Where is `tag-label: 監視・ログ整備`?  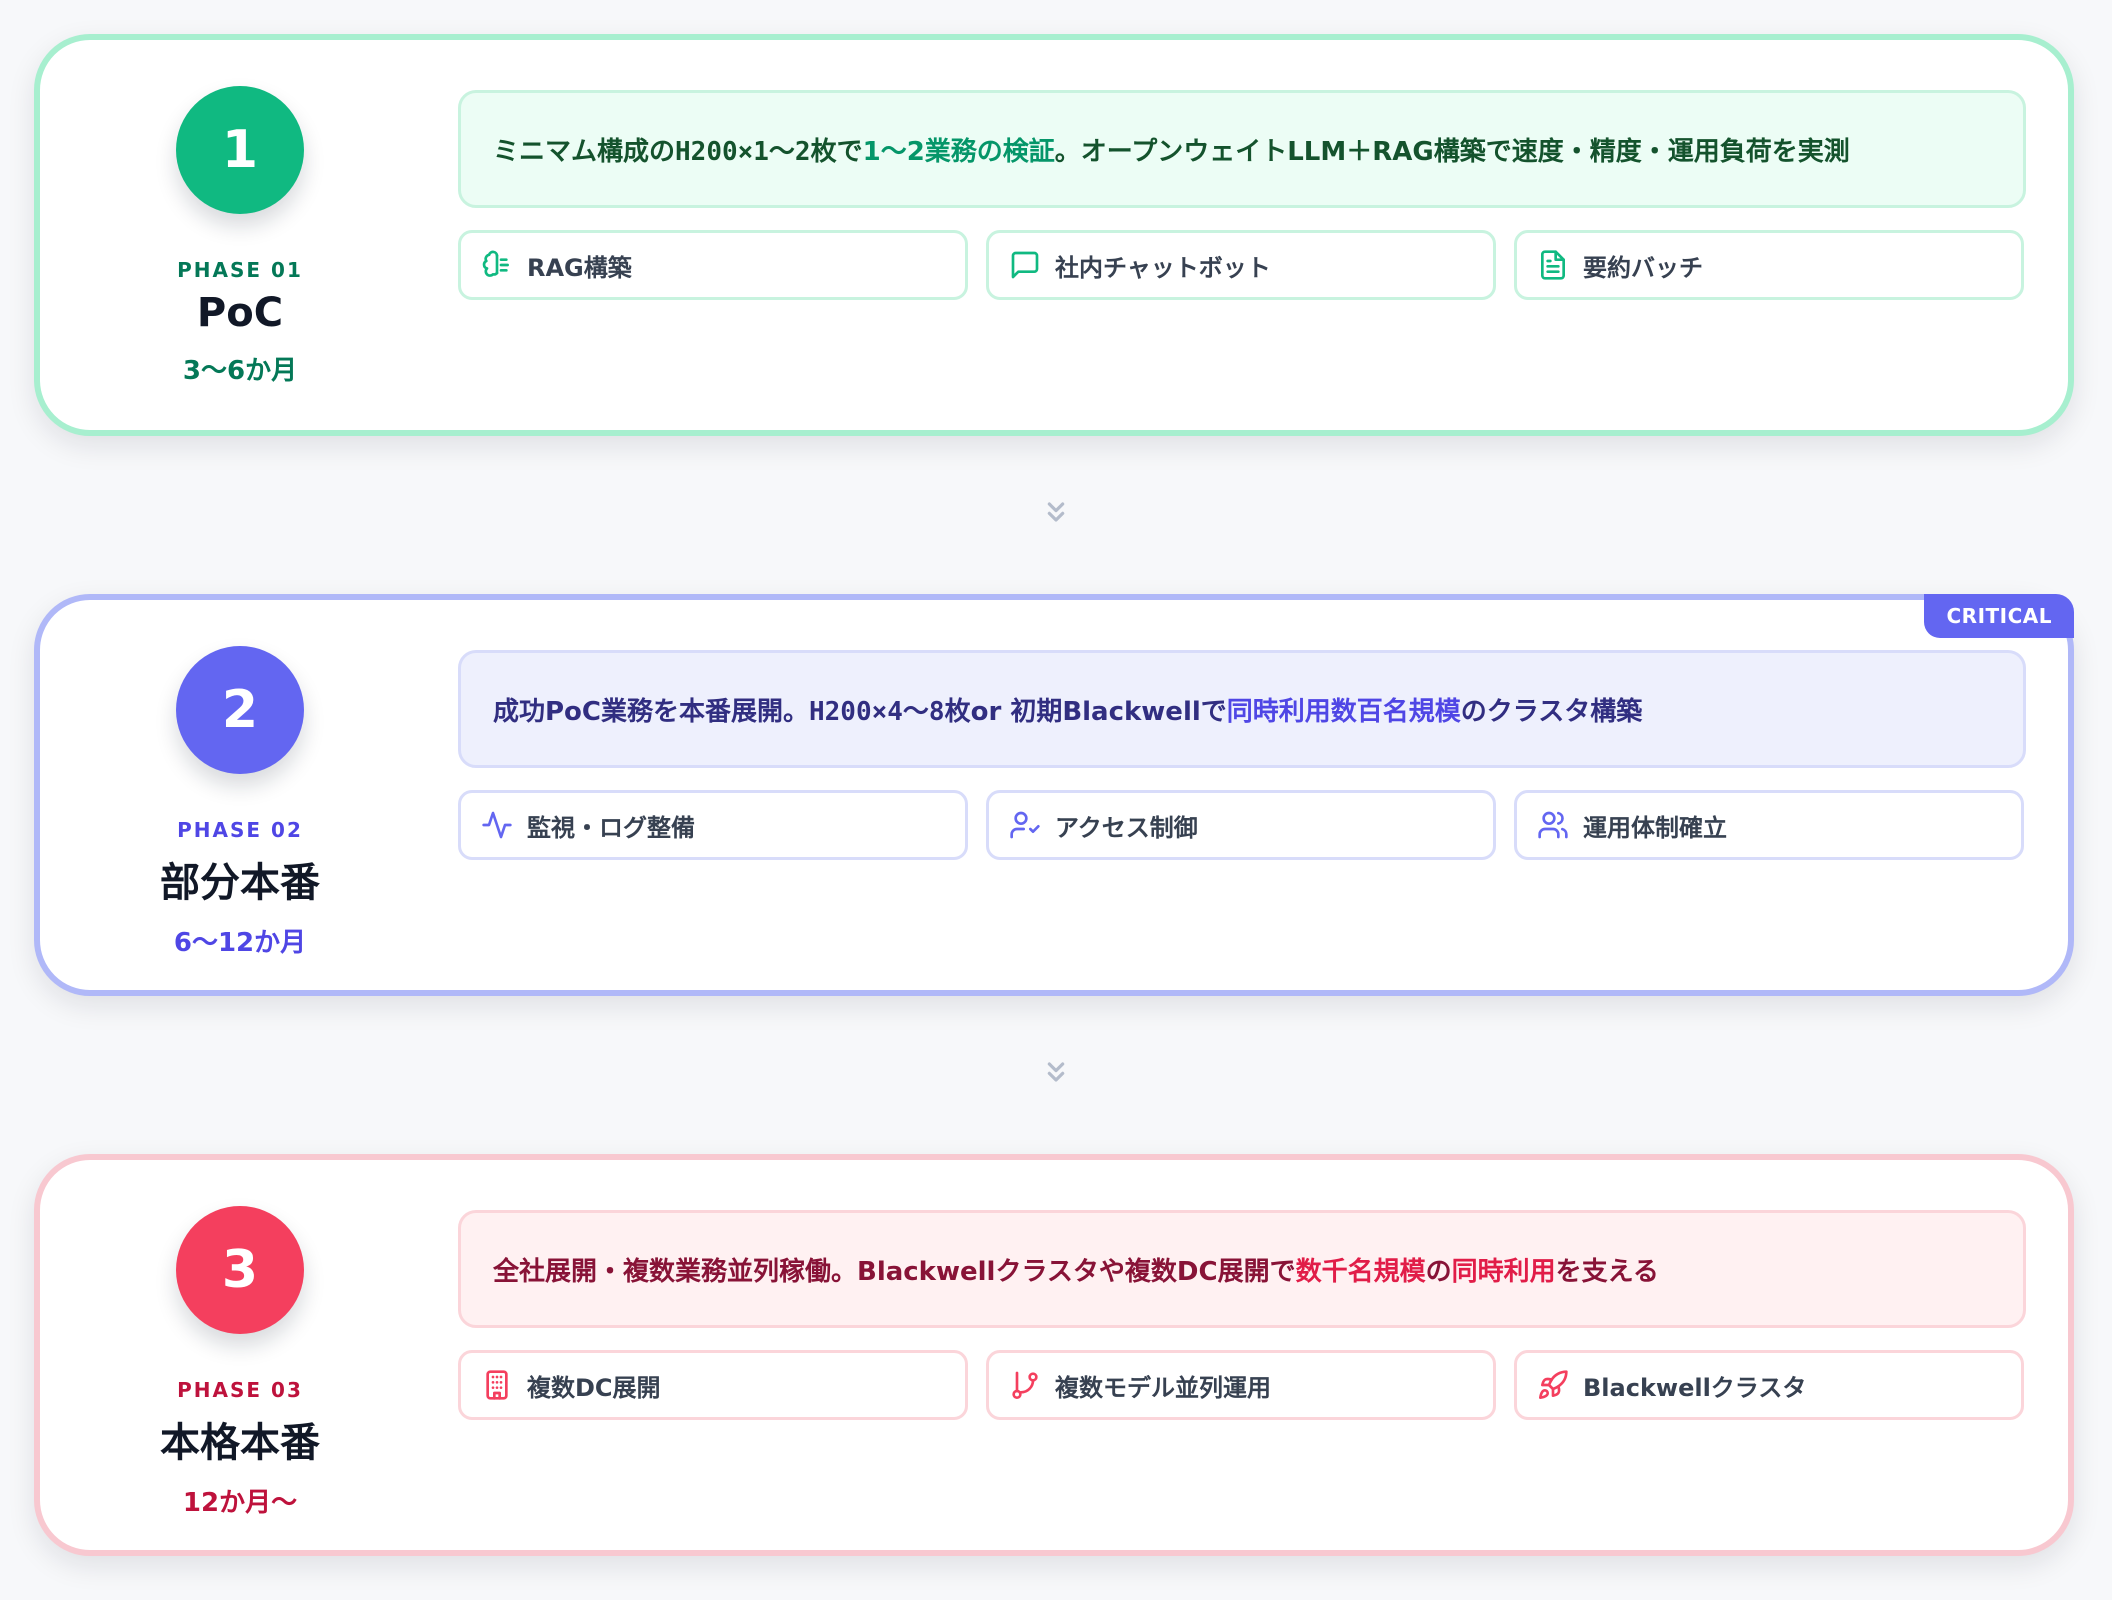
tag-label: 監視・ログ整備 is located at coordinates (611, 827).